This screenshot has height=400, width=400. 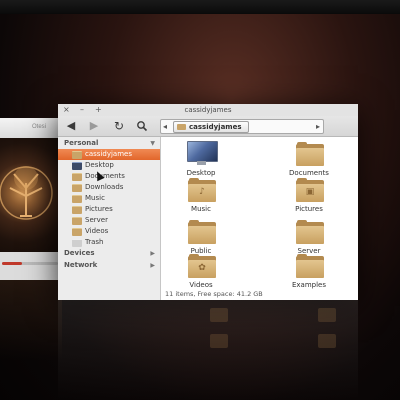 I want to click on downloads-folder-icon, so click(x=77, y=188).